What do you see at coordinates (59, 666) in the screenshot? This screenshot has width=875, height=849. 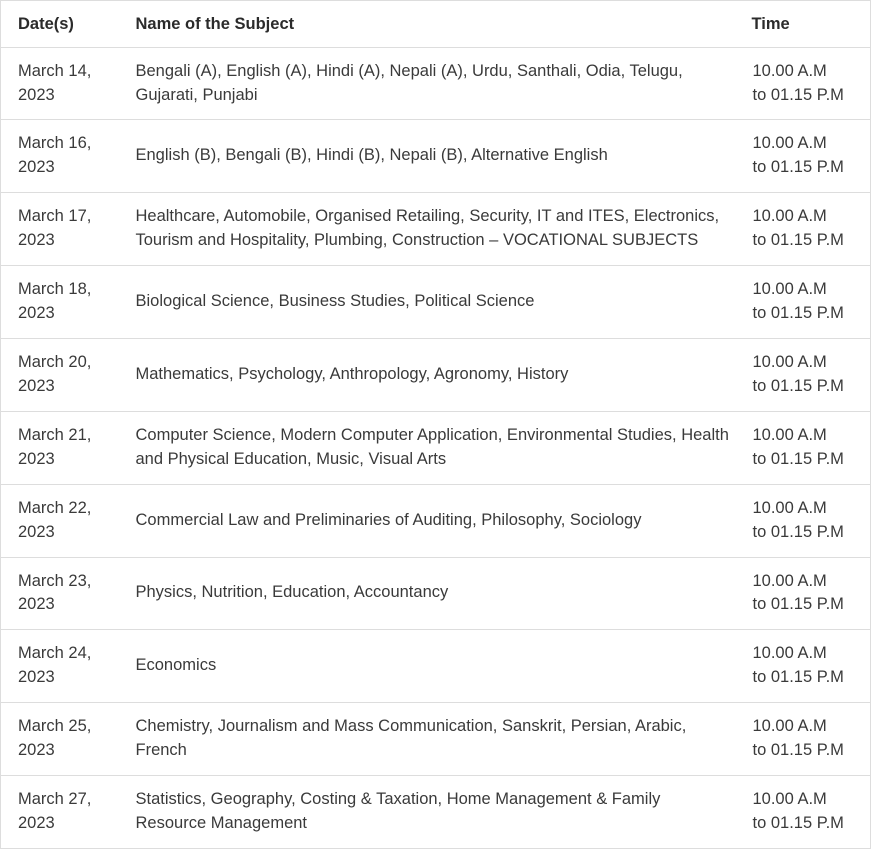 I see `cell-date: March 24, 2023` at bounding box center [59, 666].